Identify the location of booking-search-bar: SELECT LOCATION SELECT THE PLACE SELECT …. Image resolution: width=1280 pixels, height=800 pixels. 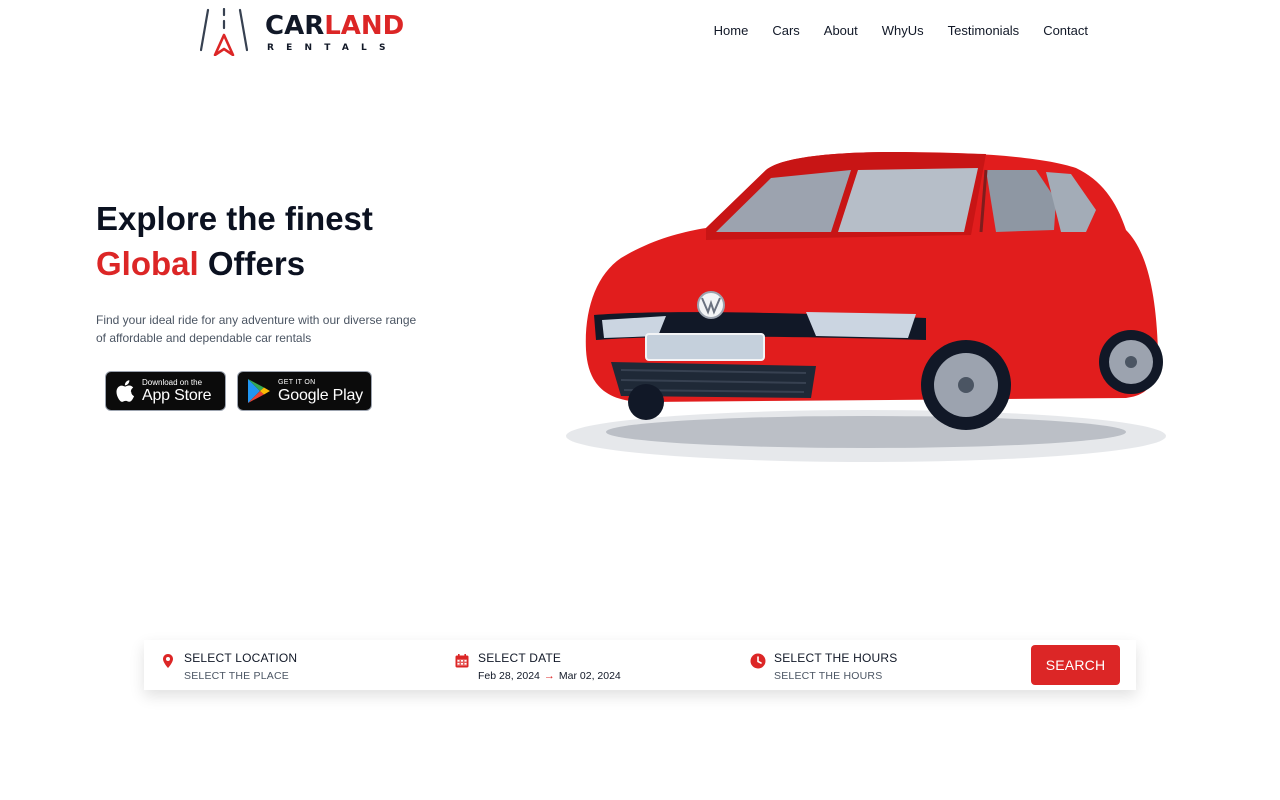
(640, 665).